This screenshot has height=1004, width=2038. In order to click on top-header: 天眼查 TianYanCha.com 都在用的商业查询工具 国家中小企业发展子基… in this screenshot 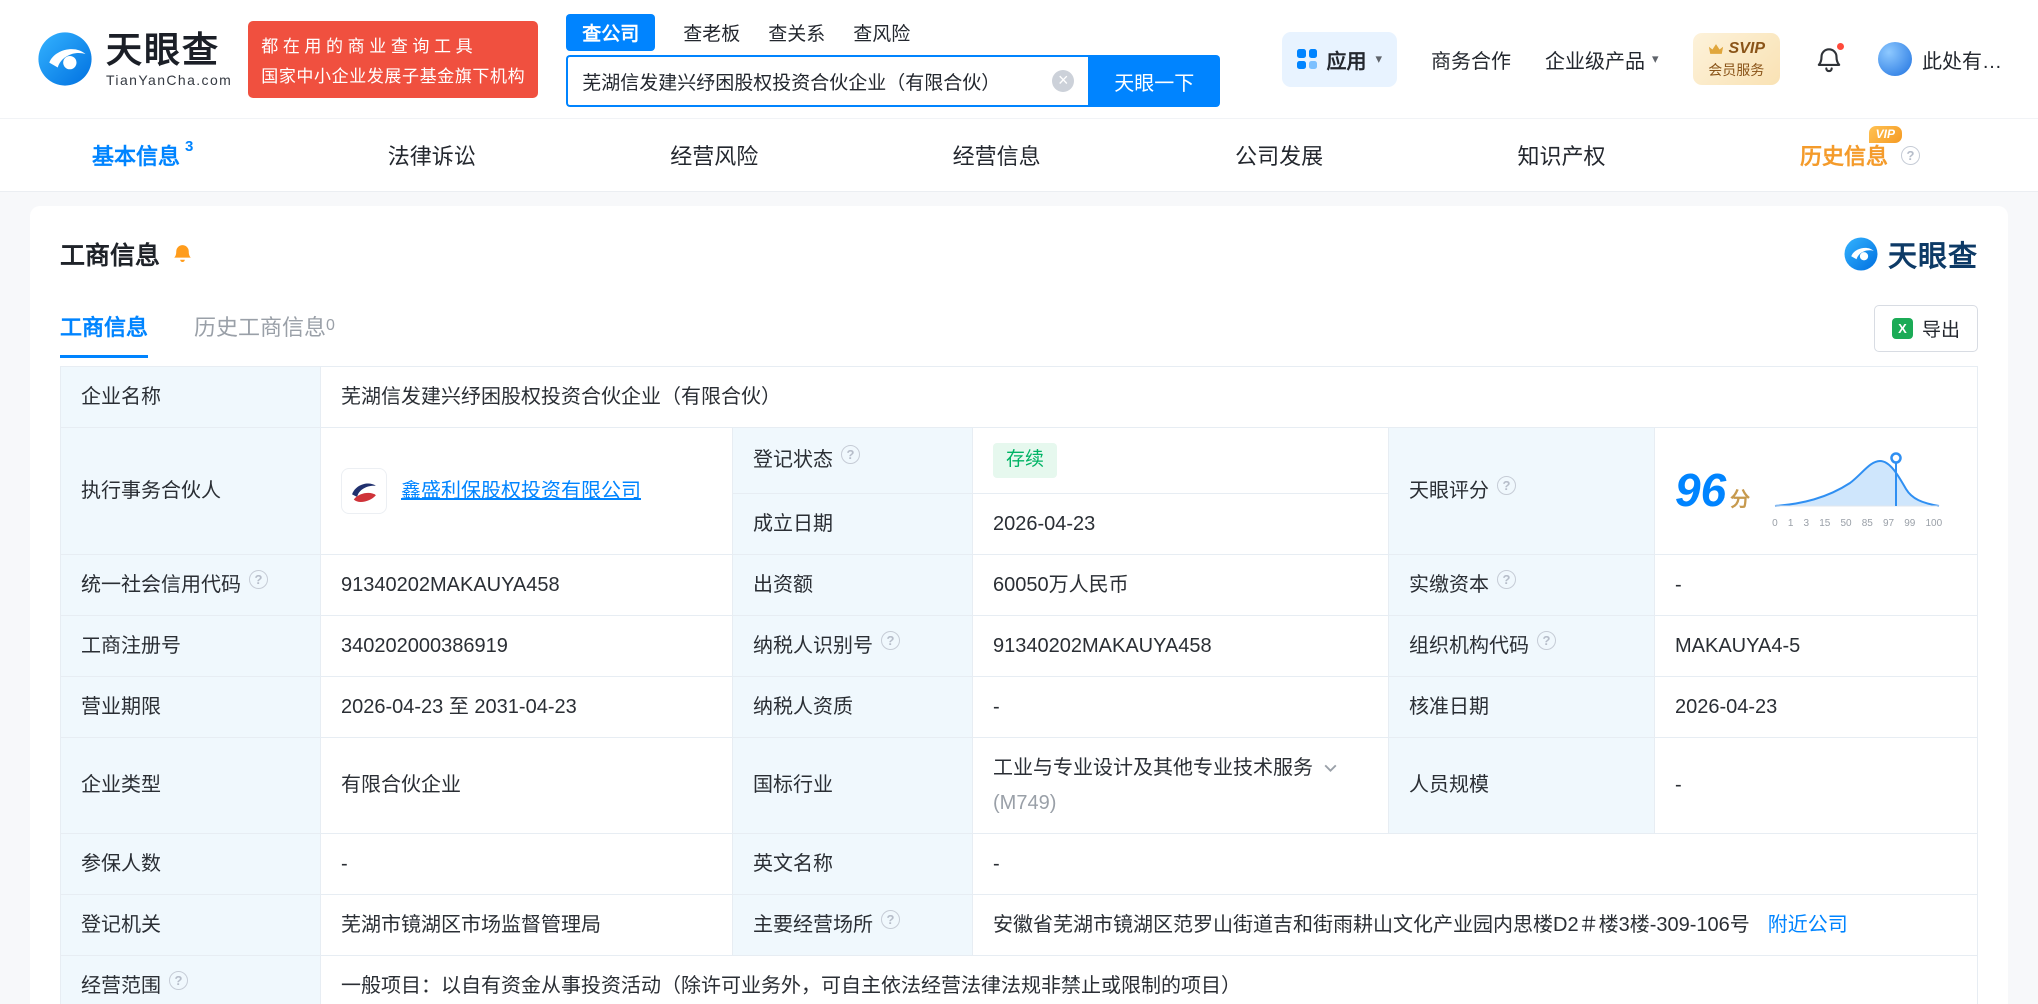, I will do `click(1019, 59)`.